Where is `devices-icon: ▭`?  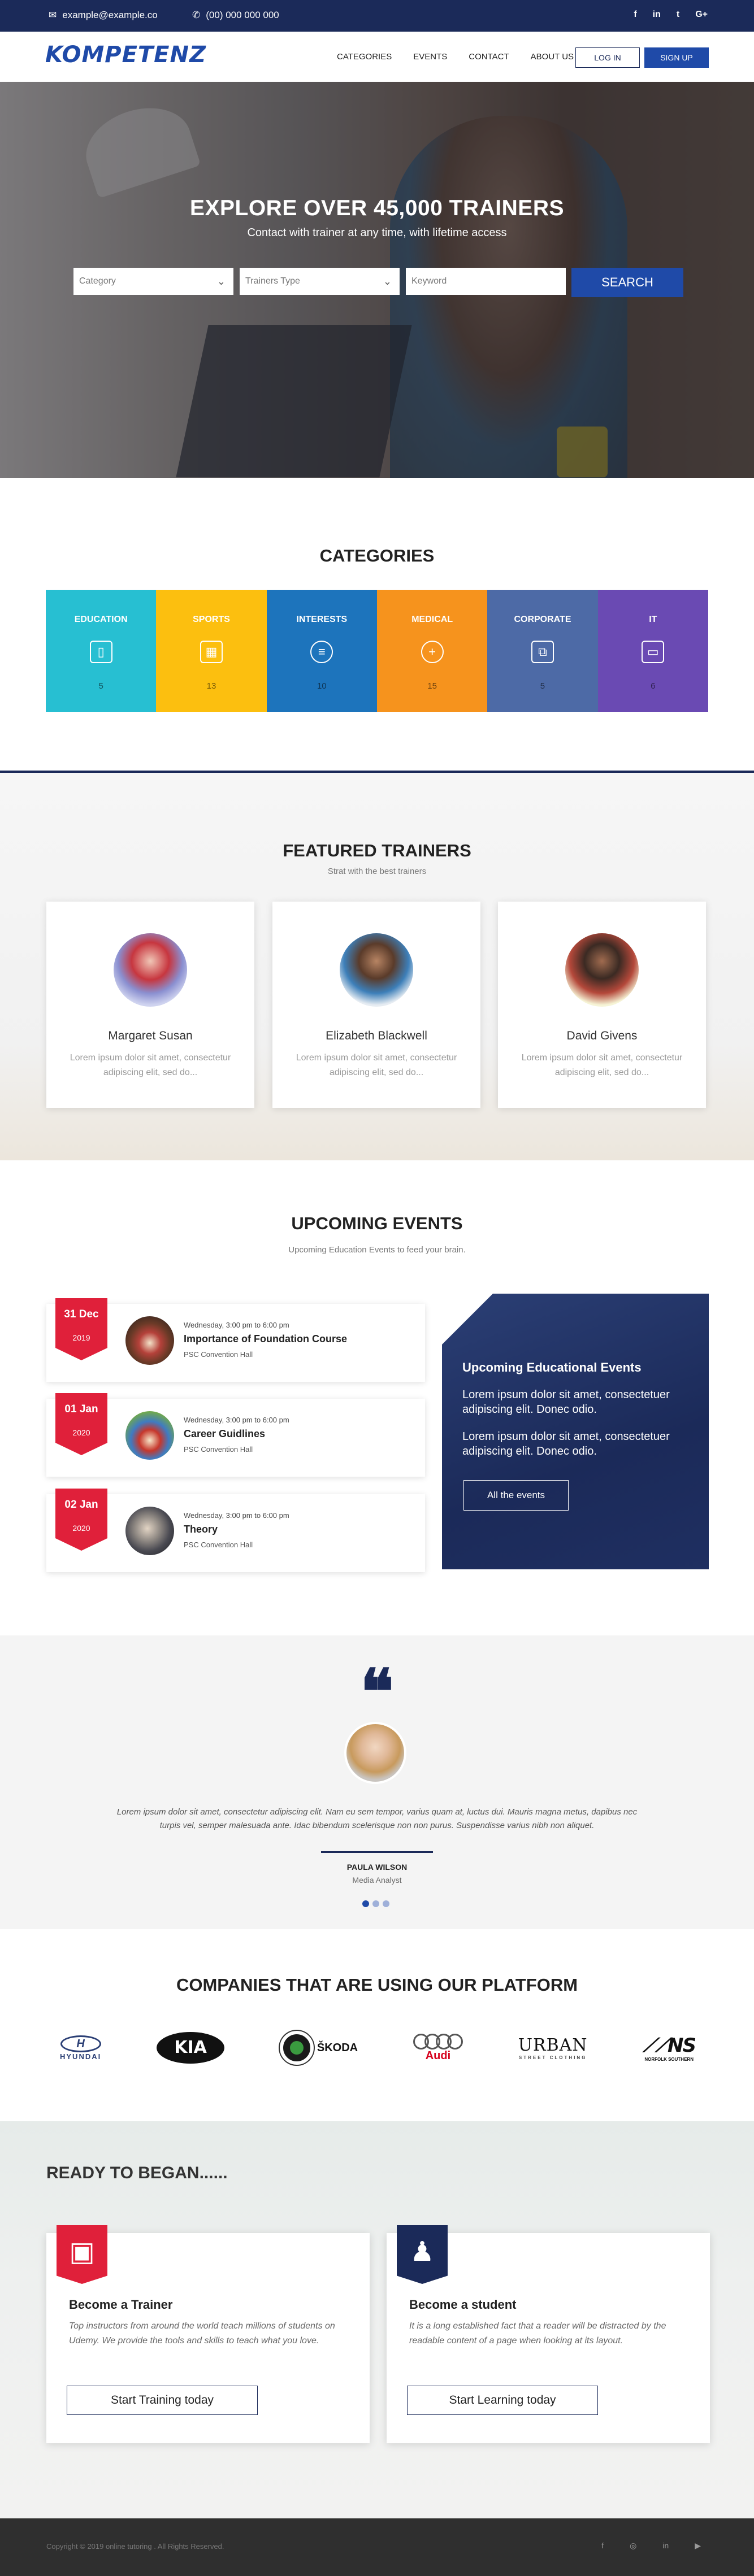 devices-icon: ▭ is located at coordinates (653, 652).